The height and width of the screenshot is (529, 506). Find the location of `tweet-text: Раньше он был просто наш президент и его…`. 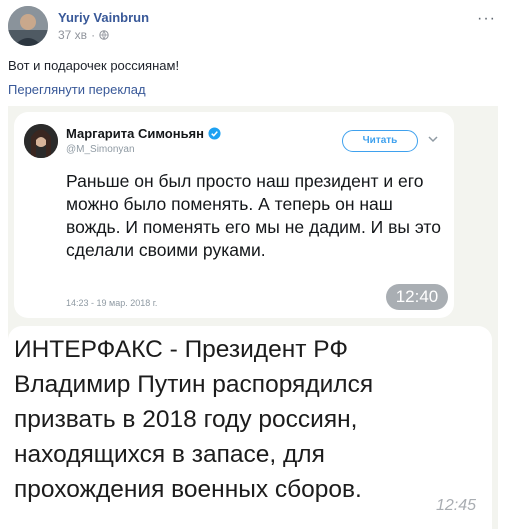

tweet-text: Раньше он был просто наш президент и его… is located at coordinates (253, 215).